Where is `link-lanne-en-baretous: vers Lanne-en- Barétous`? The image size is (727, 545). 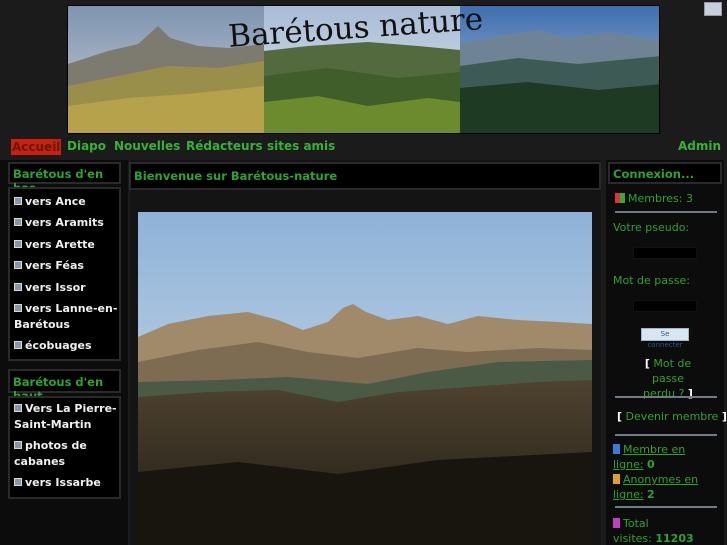 link-lanne-en-baretous: vers Lanne-en- Barétous is located at coordinates (65, 317).